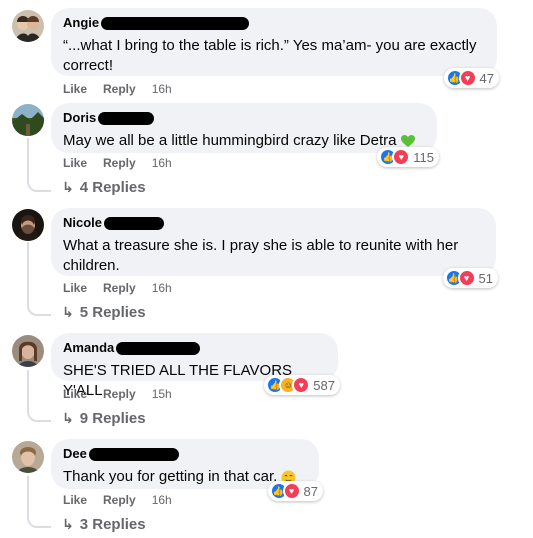 The image size is (533, 538). I want to click on view-replies-link: ↳ 4 Replies, so click(104, 187).